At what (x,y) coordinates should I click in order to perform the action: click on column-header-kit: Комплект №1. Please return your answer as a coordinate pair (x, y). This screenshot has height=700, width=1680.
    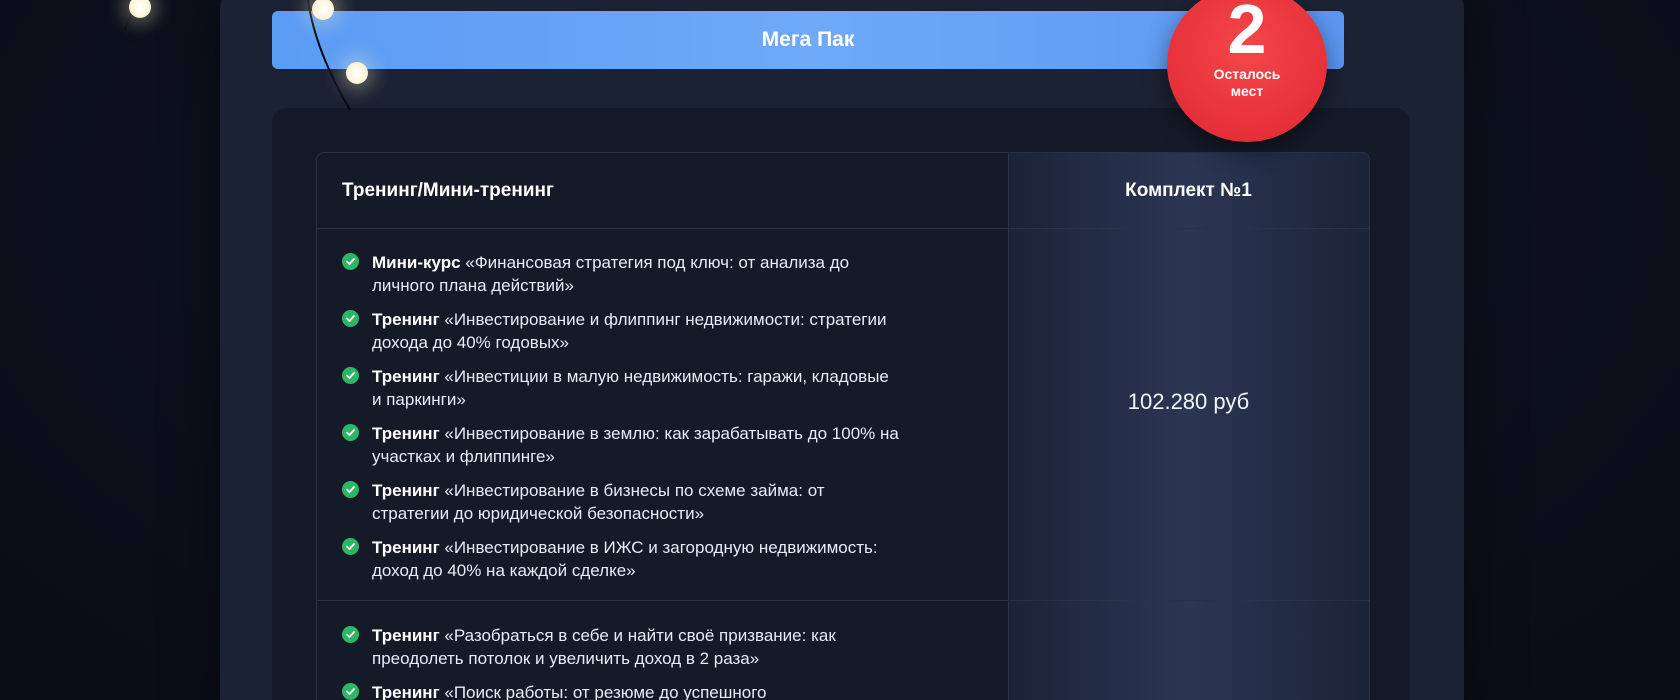
    Looking at the image, I should click on (1188, 190).